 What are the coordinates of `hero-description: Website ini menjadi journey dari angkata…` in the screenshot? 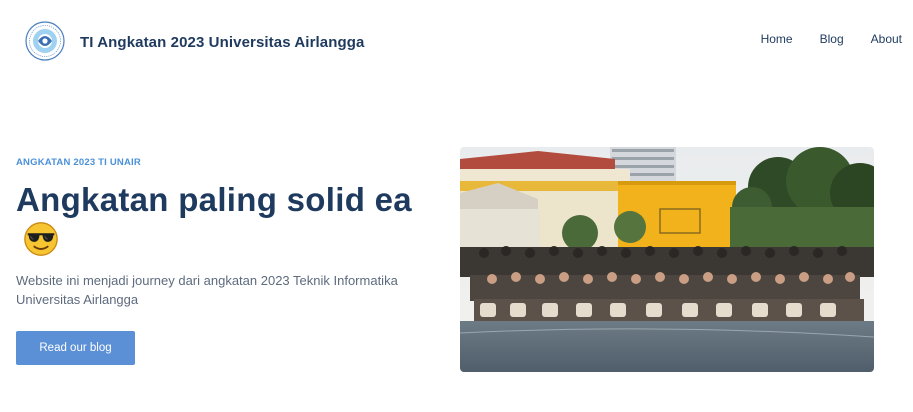 It's located at (207, 290).